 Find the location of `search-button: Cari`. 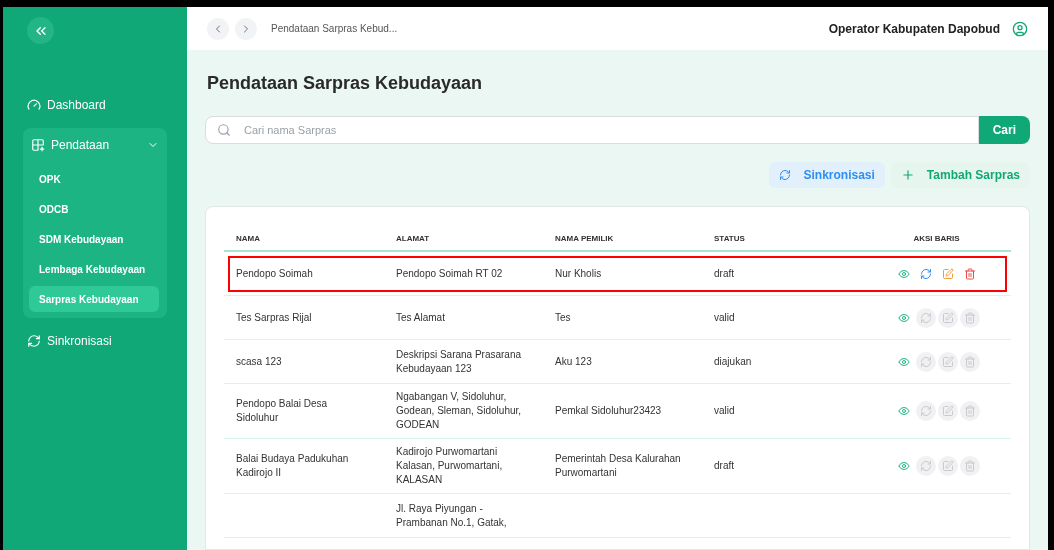

search-button: Cari is located at coordinates (1004, 130).